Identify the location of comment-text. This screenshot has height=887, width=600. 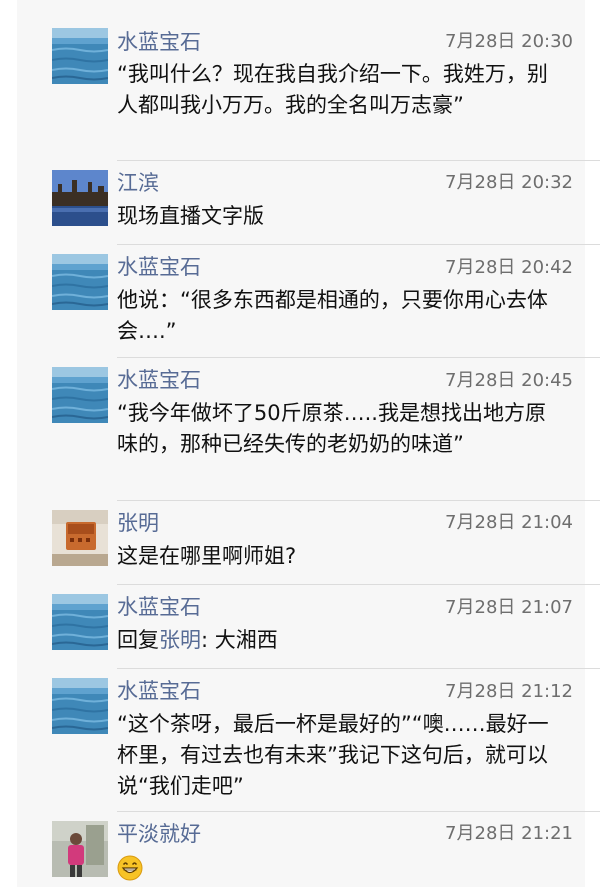
(337, 867).